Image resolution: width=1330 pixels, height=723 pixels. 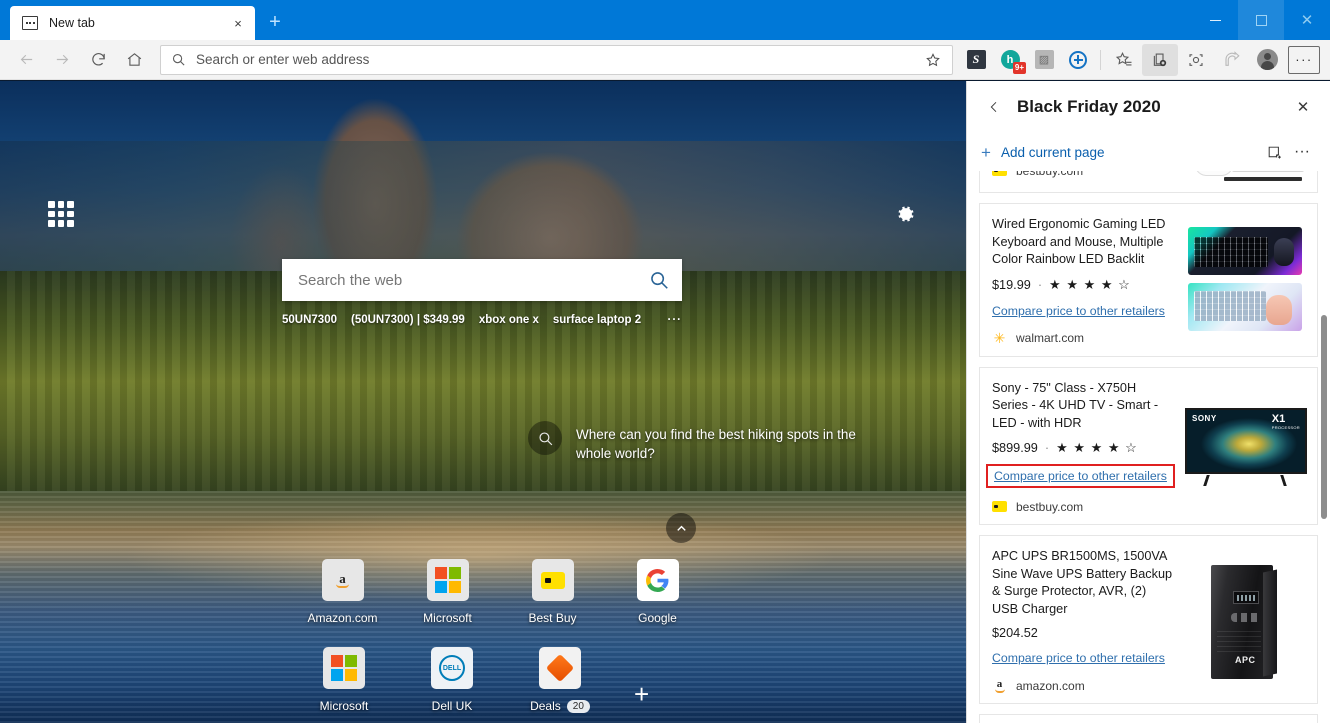 I want to click on chevron-up-icon, so click(x=681, y=528).